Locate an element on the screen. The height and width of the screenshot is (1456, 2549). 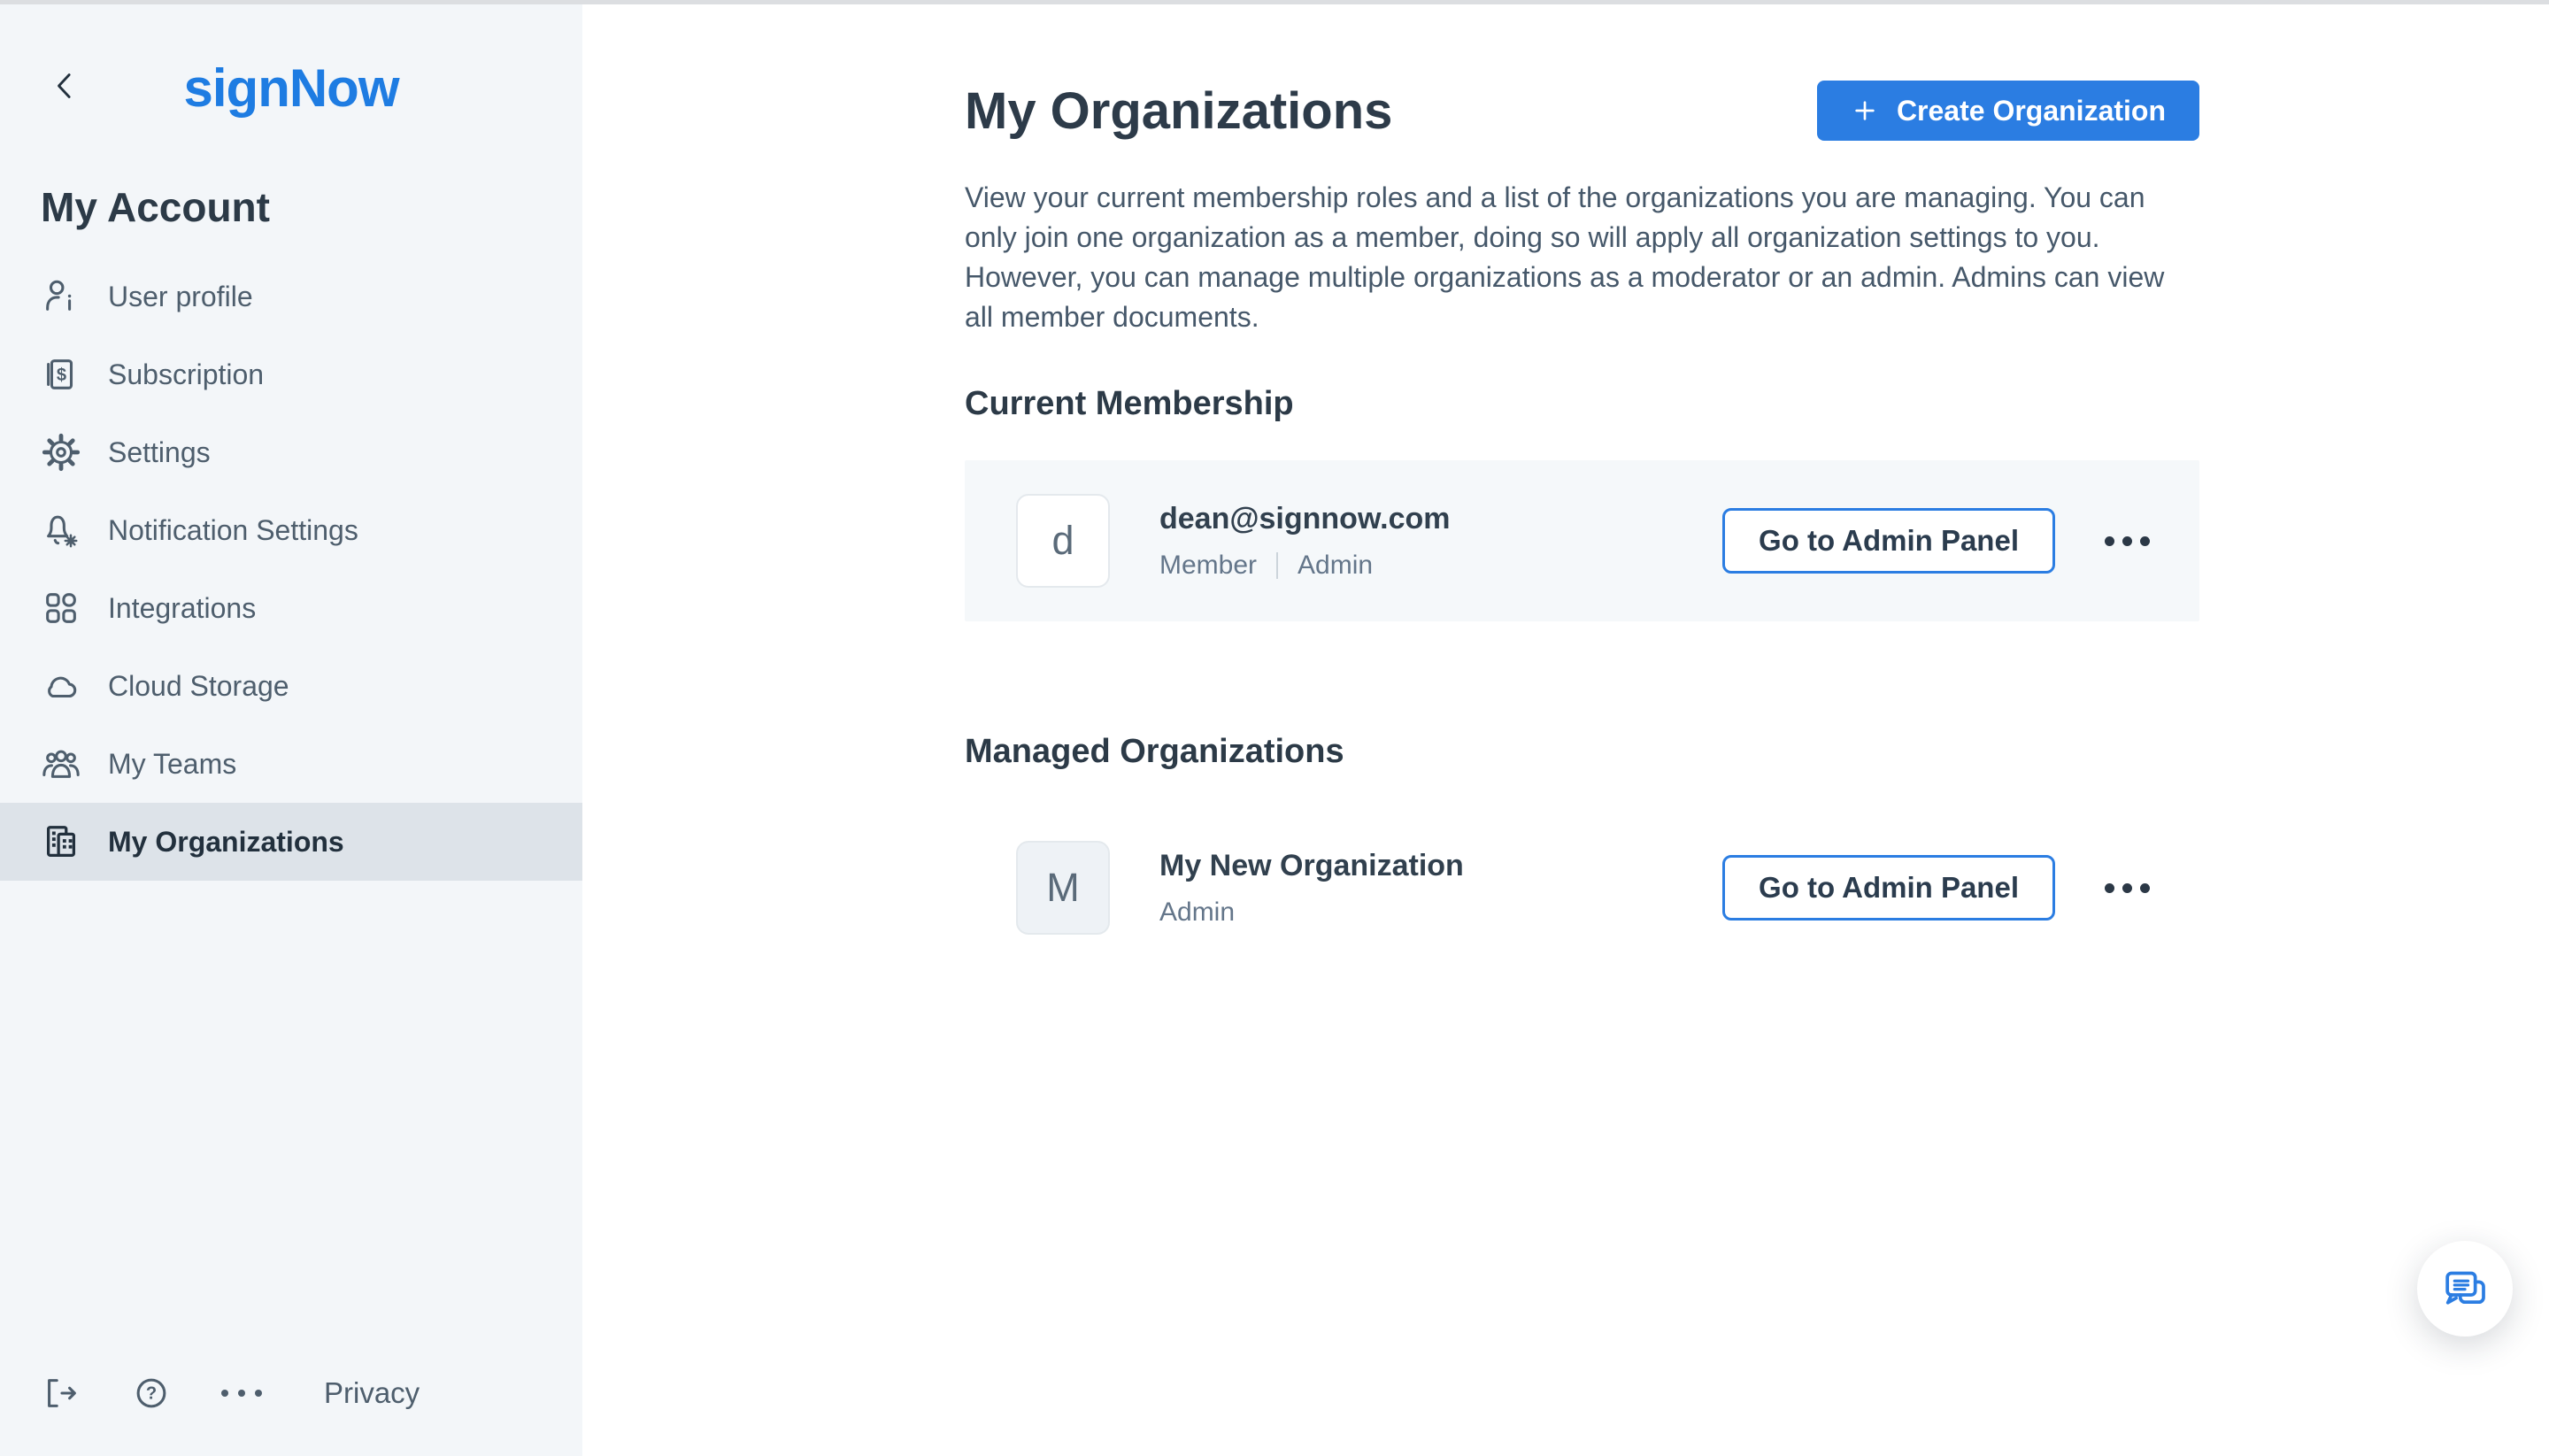
my-teams-icon is located at coordinates (61, 764).